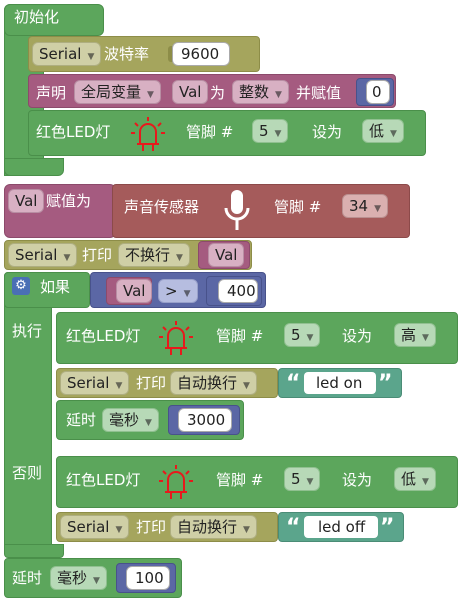 The image size is (464, 608). I want to click on baud-value: 9600, so click(201, 54).